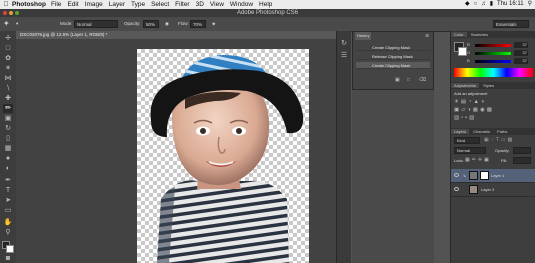  What do you see at coordinates (8, 168) in the screenshot?
I see `dodge-tool-icon: ◐` at bounding box center [8, 168].